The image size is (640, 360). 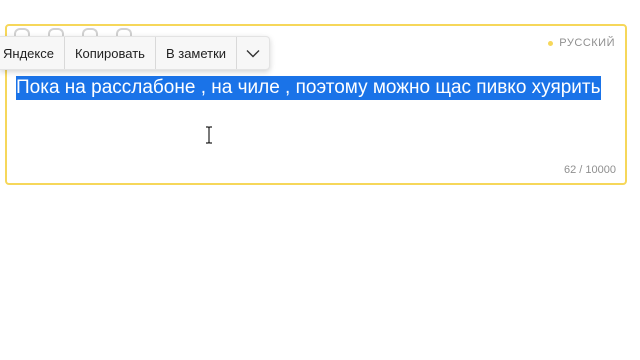 I want to click on hidden-toolbar, so click(x=99, y=31).